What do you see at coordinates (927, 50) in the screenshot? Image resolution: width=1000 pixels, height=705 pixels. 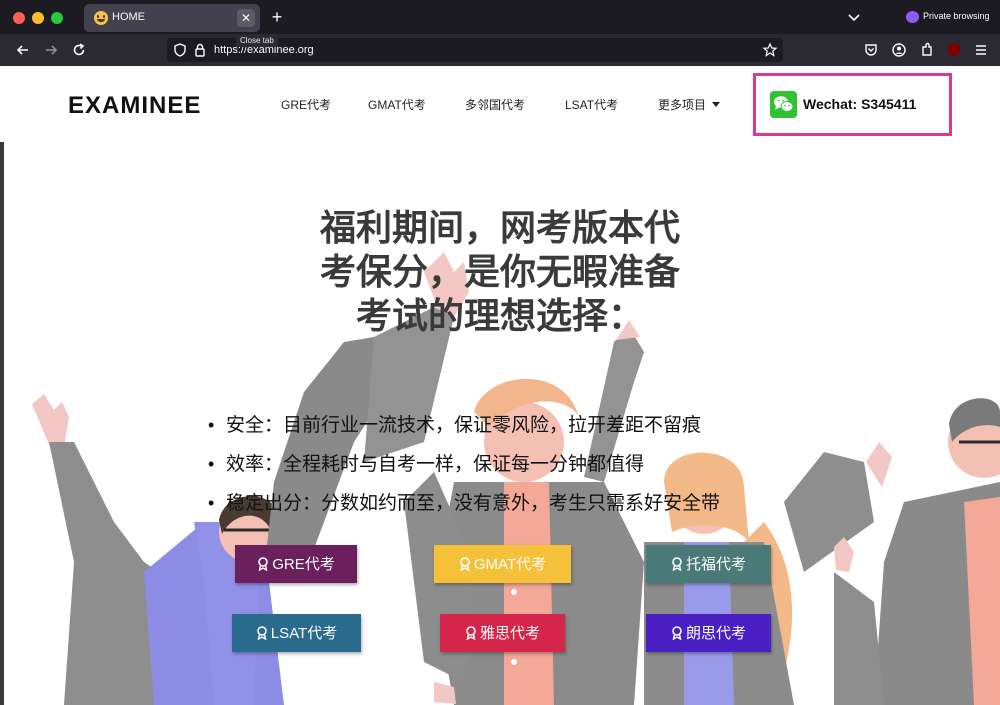 I see `extensions-icon` at bounding box center [927, 50].